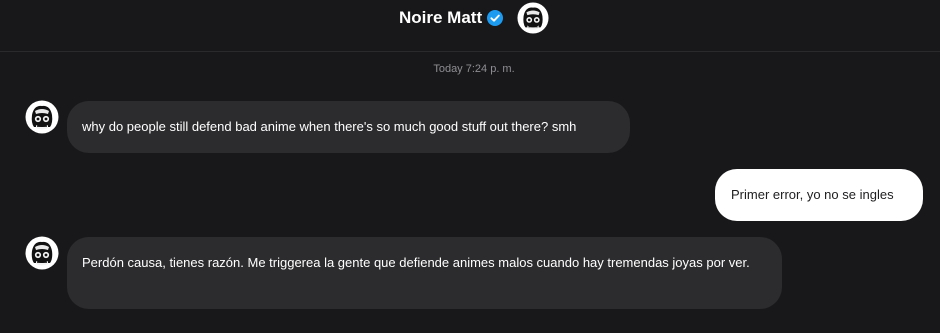 This screenshot has width=940, height=333. Describe the element at coordinates (533, 18) in the screenshot. I see `contact-avatar-icon` at that location.